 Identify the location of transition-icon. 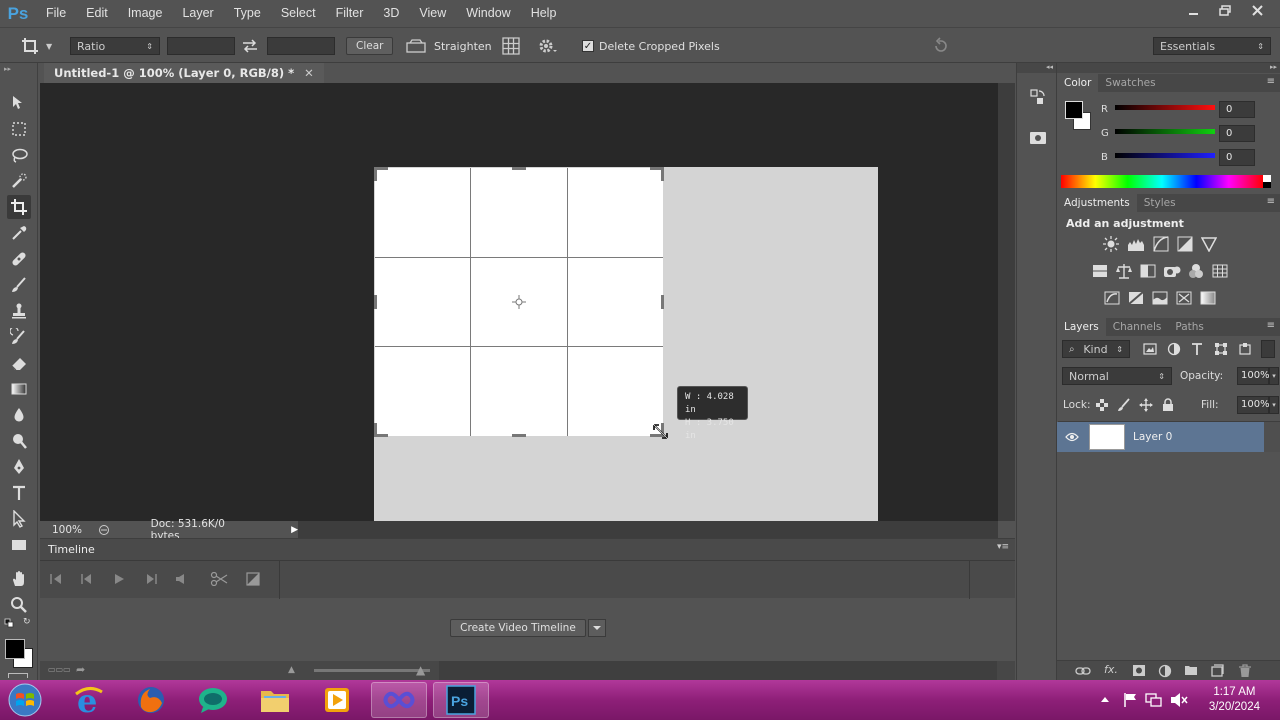
(253, 579).